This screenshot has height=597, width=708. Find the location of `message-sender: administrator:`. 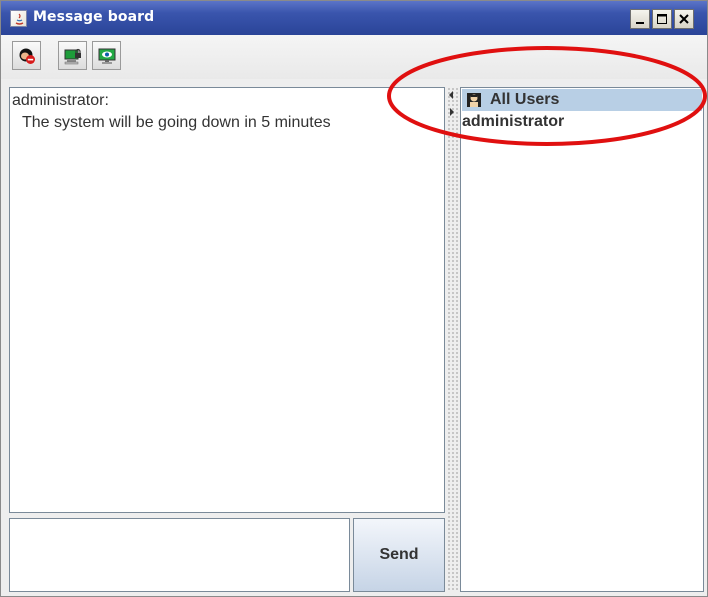

message-sender: administrator: is located at coordinates (60, 100).